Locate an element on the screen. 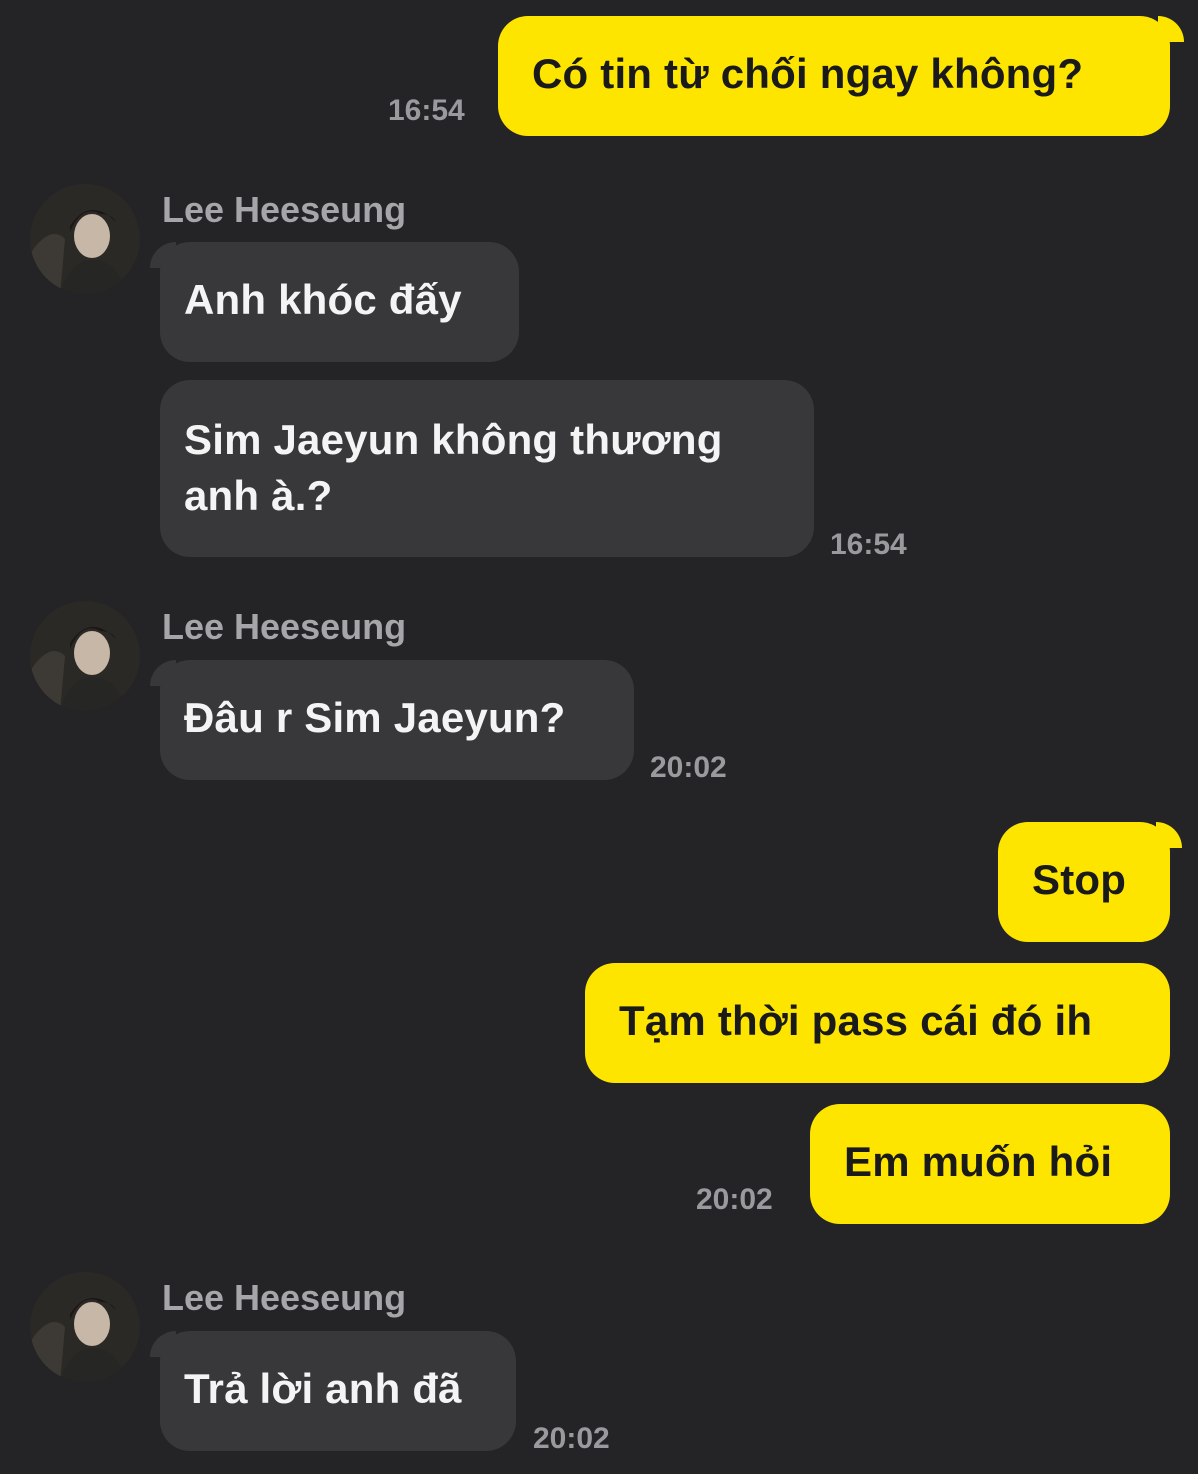  message-text: Trả lời anh đã is located at coordinates (323, 1388).